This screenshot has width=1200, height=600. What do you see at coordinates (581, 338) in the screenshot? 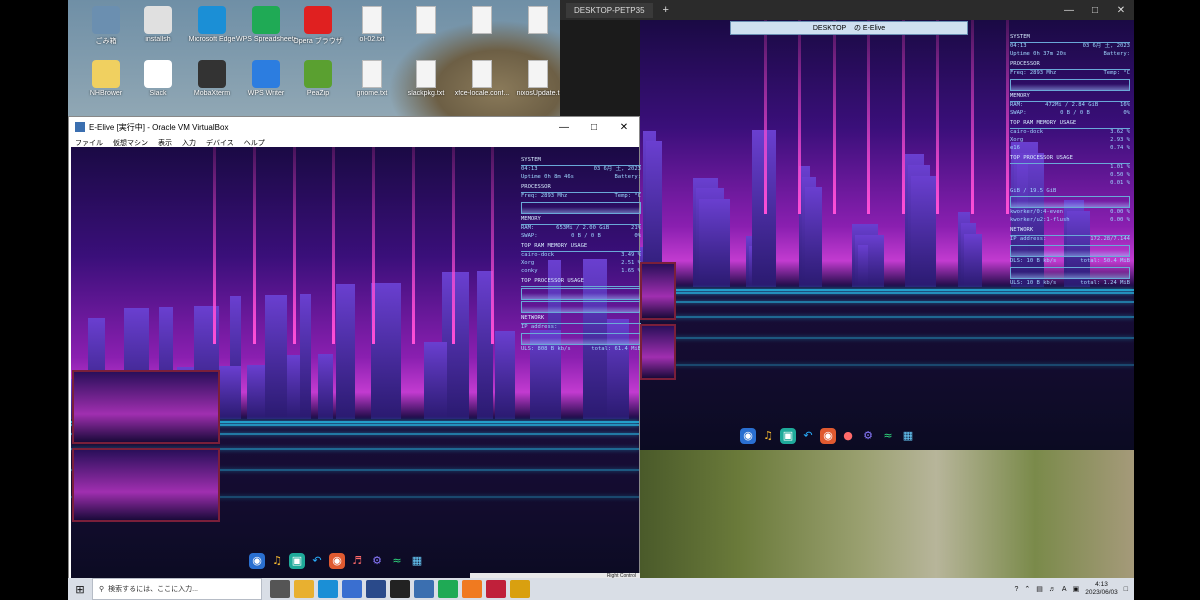
I see `net-graph` at bounding box center [581, 338].